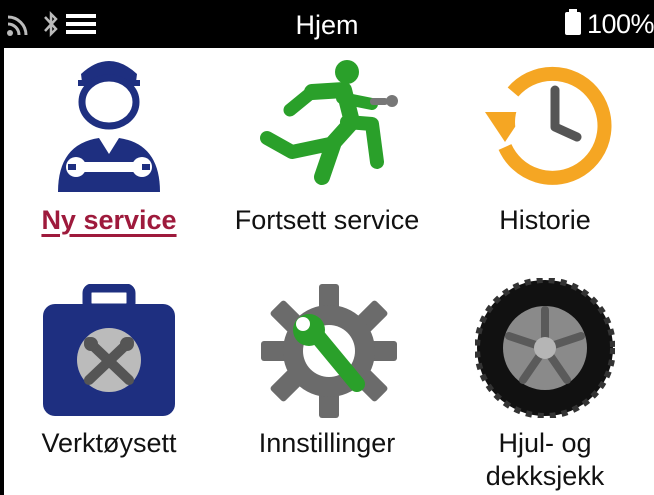  I want to click on page-title: Hjem, so click(327, 25).